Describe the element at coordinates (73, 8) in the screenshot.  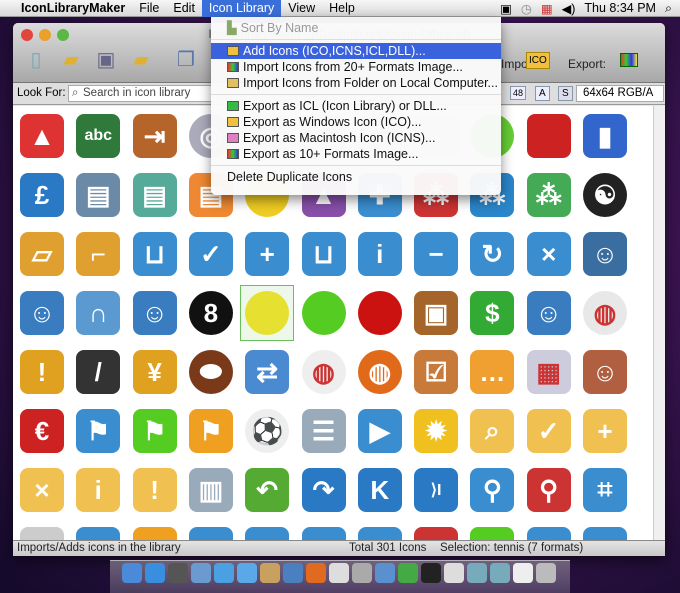
I see `menu-app: IconLibraryMaker` at that location.